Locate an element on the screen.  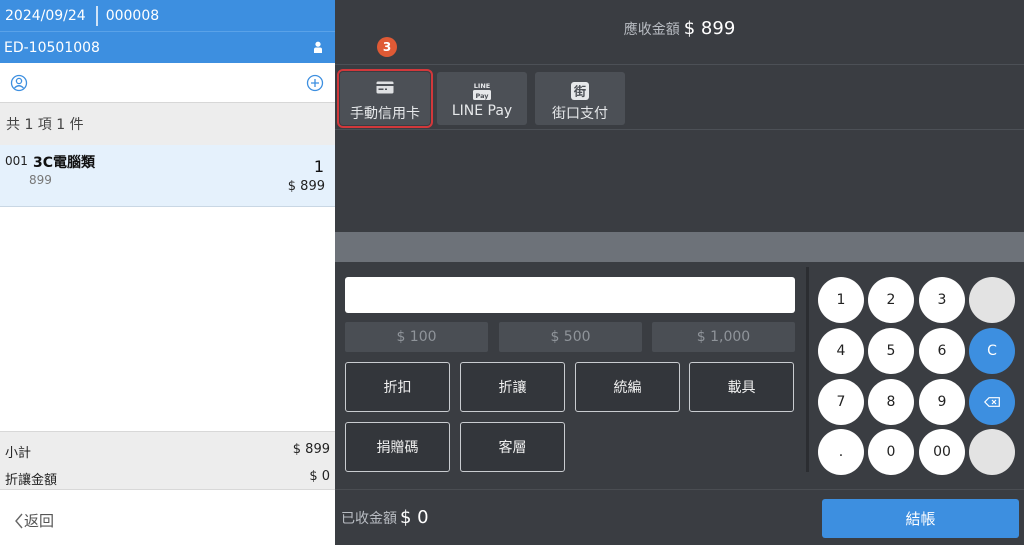
item-unit-price: 899 is located at coordinates (40, 180).